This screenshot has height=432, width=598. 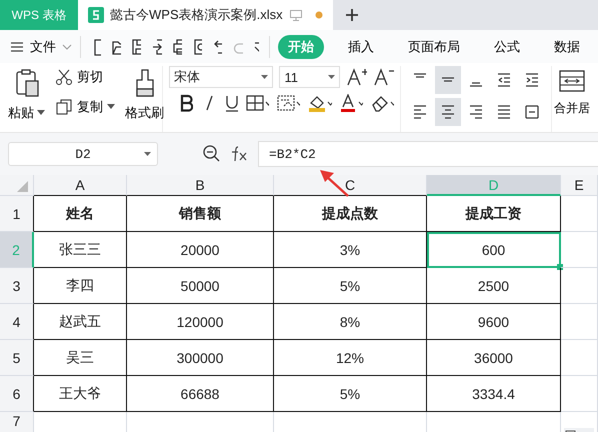 What do you see at coordinates (200, 185) in the screenshot?
I see `column-header: B` at bounding box center [200, 185].